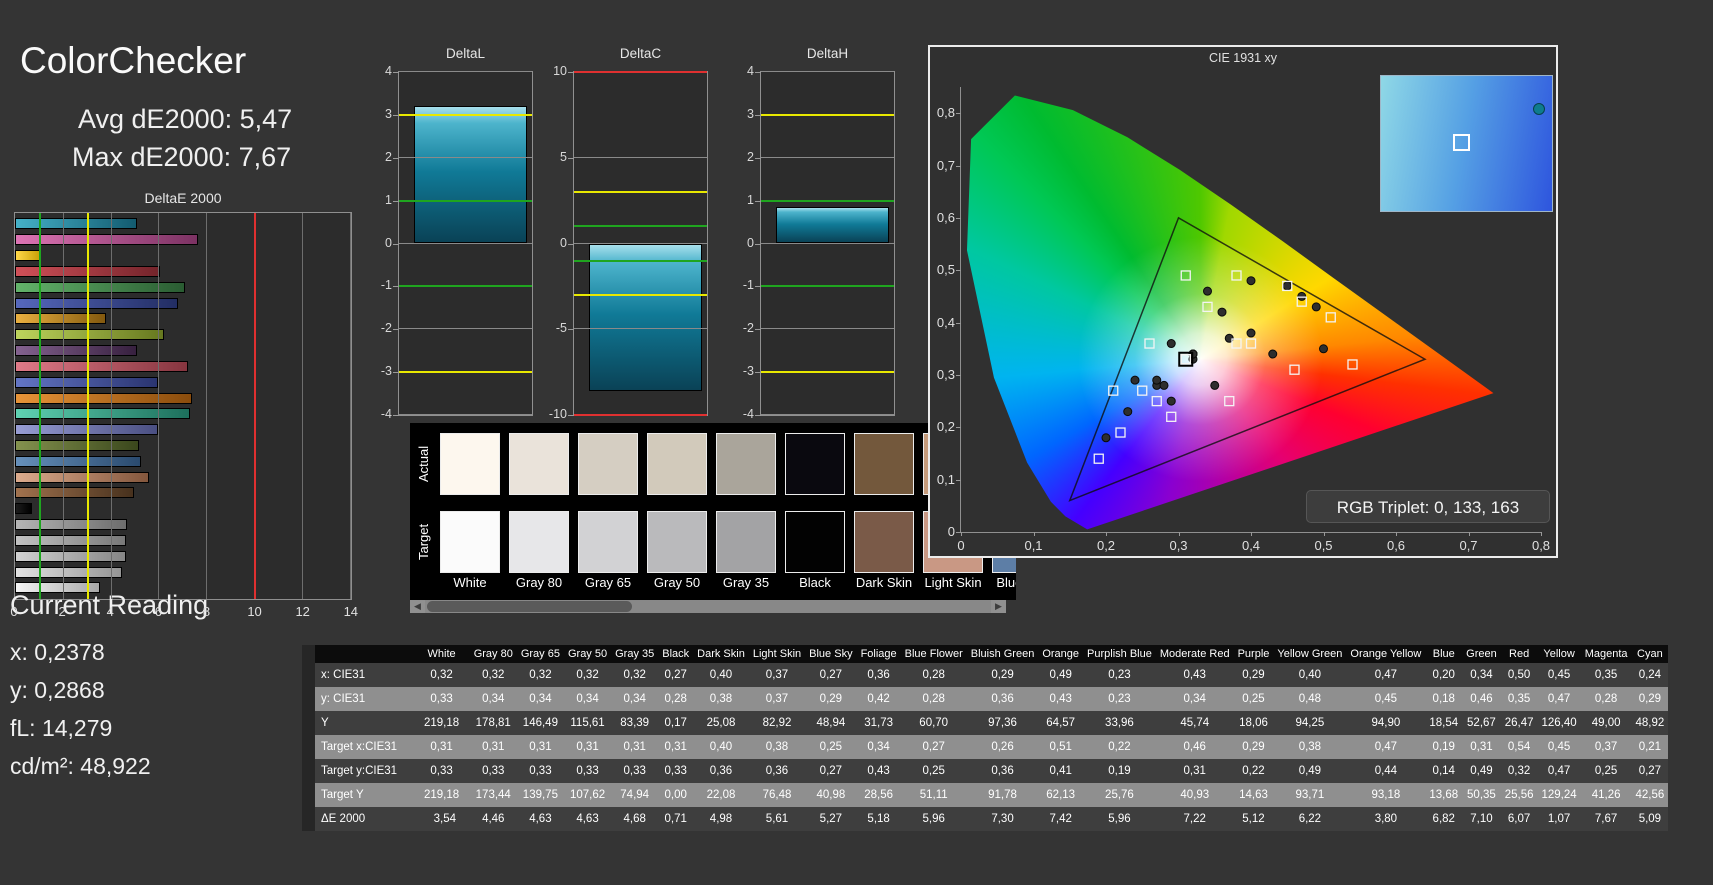  I want to click on table-cell: 0,34, so click(878, 747).